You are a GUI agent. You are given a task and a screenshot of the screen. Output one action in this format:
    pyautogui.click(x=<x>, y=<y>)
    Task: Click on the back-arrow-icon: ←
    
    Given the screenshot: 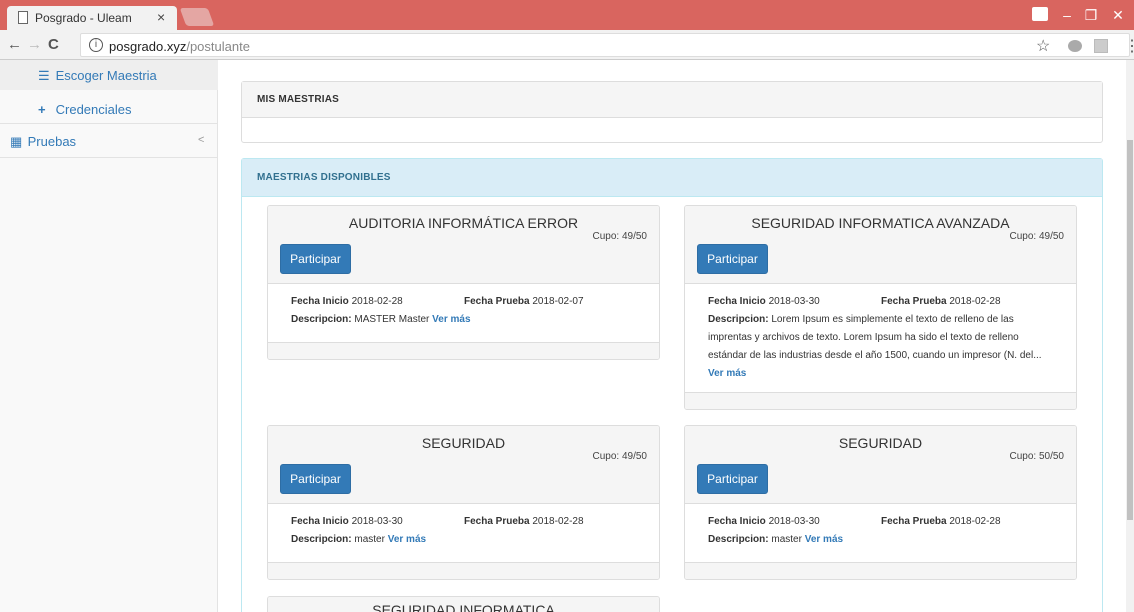 What is the action you would take?
    pyautogui.click(x=14, y=44)
    